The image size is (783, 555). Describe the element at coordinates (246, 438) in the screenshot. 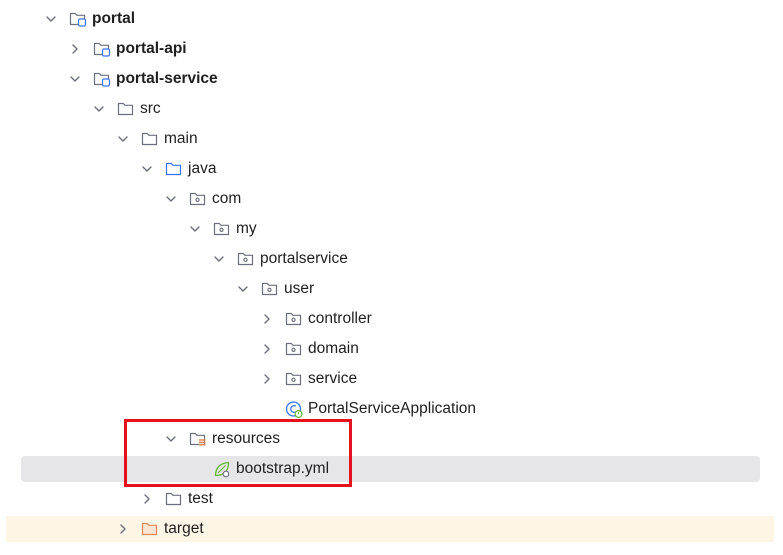

I see `tree-item-label: resources` at that location.